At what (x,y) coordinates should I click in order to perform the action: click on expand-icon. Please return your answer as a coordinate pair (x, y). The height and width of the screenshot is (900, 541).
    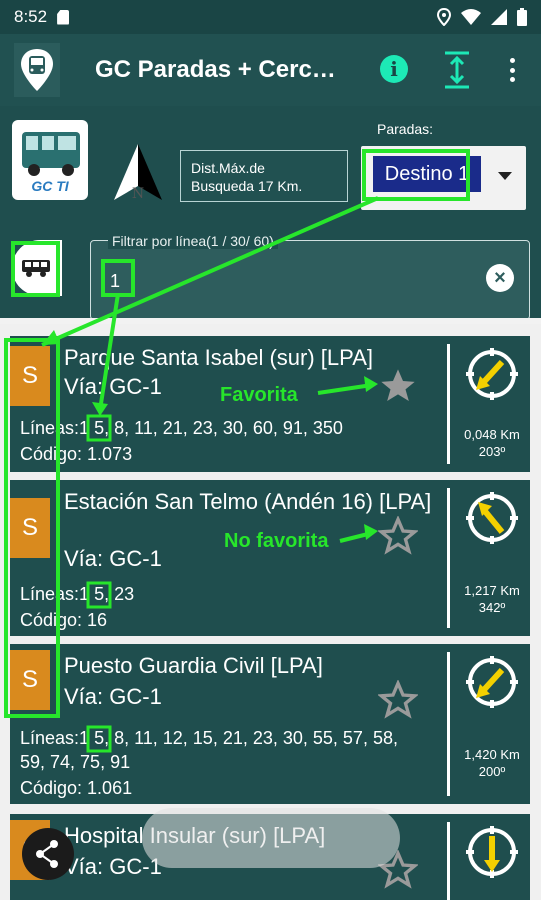
    Looking at the image, I should click on (457, 70).